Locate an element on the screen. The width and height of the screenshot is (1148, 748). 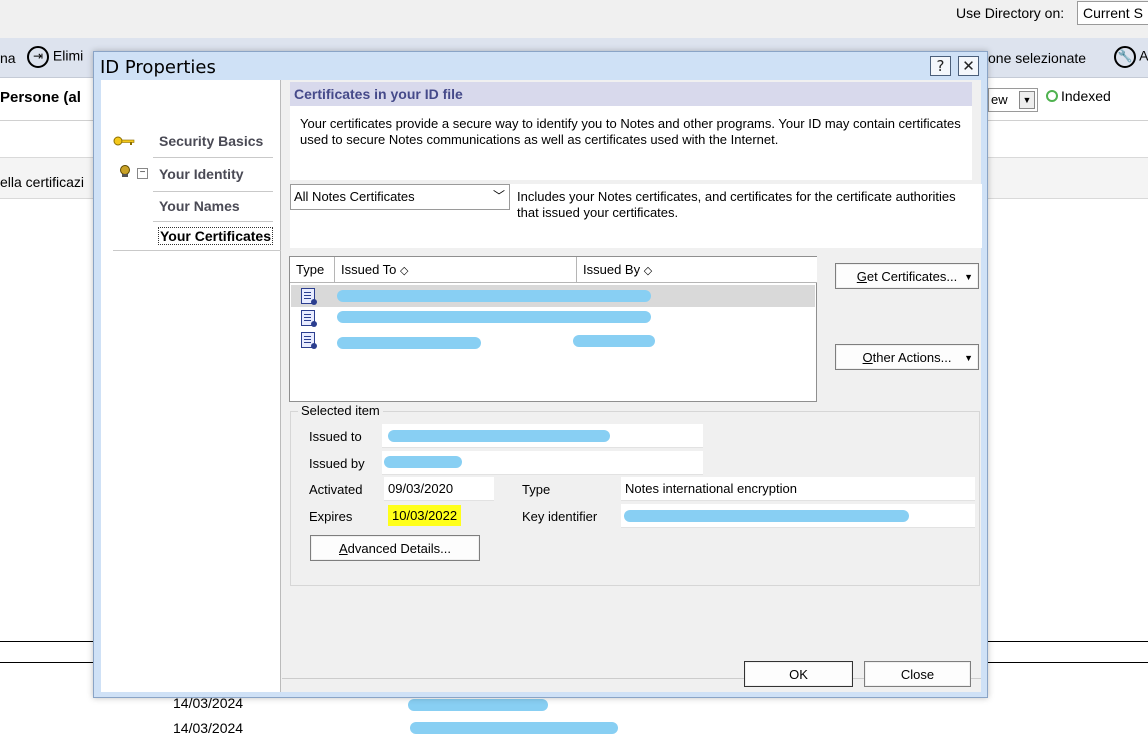
directory-label: Use Directory on: is located at coordinates (1010, 13).